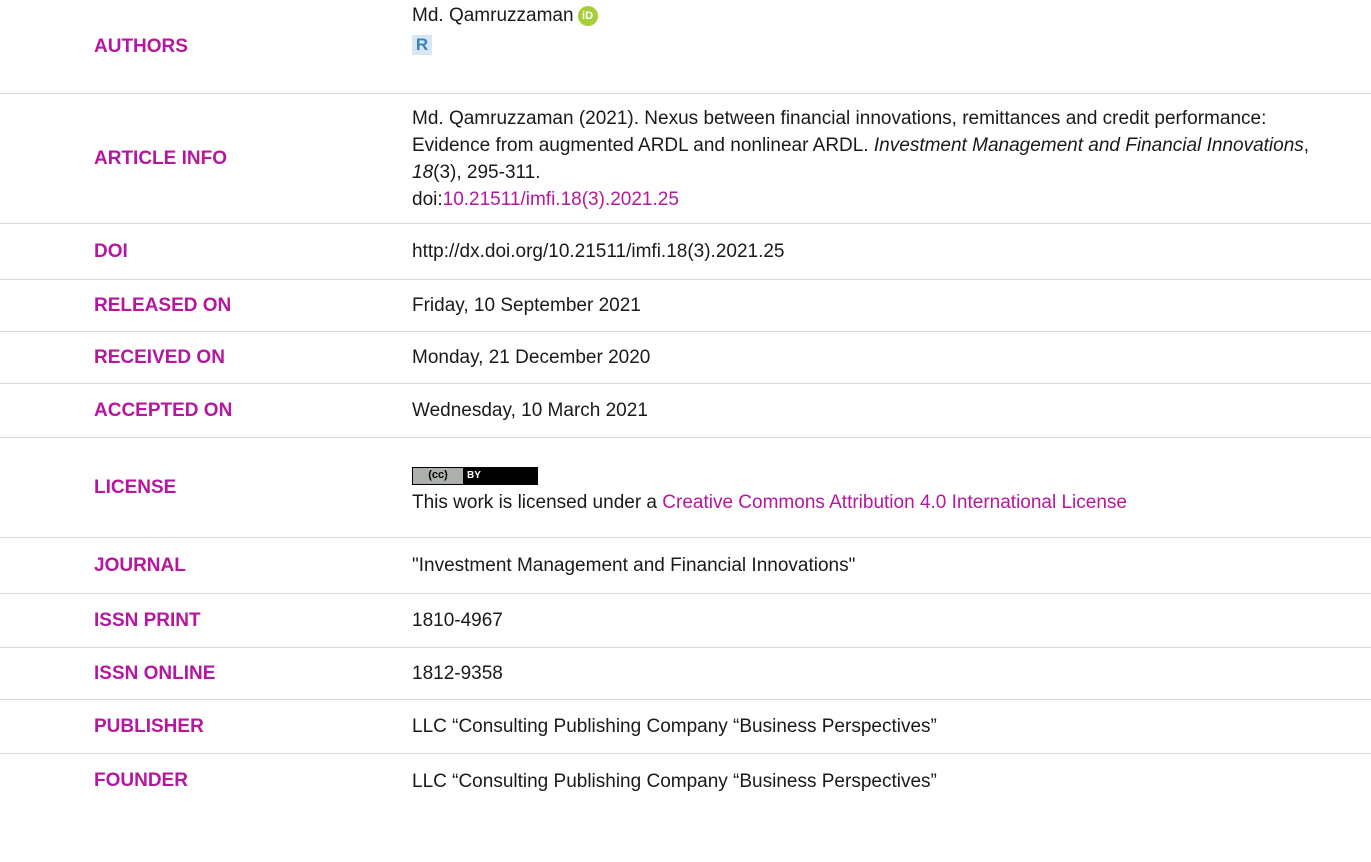 This screenshot has height=862, width=1371. Describe the element at coordinates (530, 410) in the screenshot. I see `value-accepted-on: Wednesday, 10 March 2021` at that location.